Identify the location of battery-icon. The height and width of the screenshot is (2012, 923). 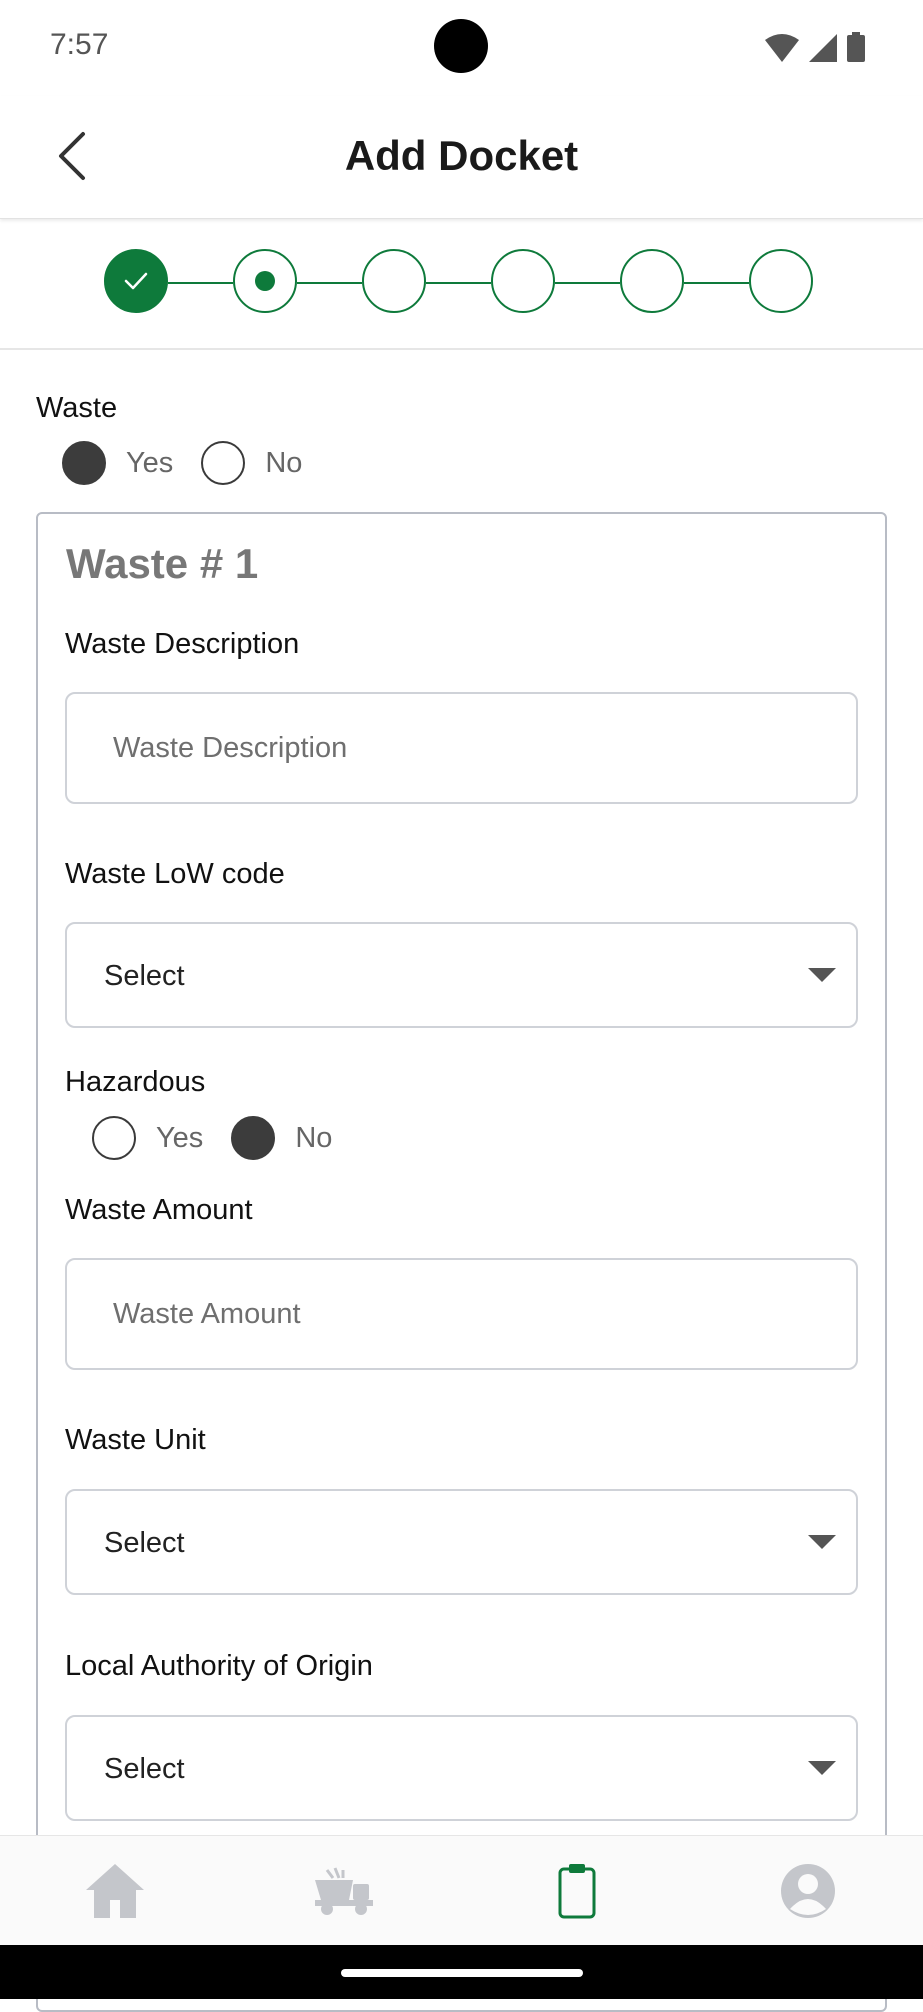
(856, 47).